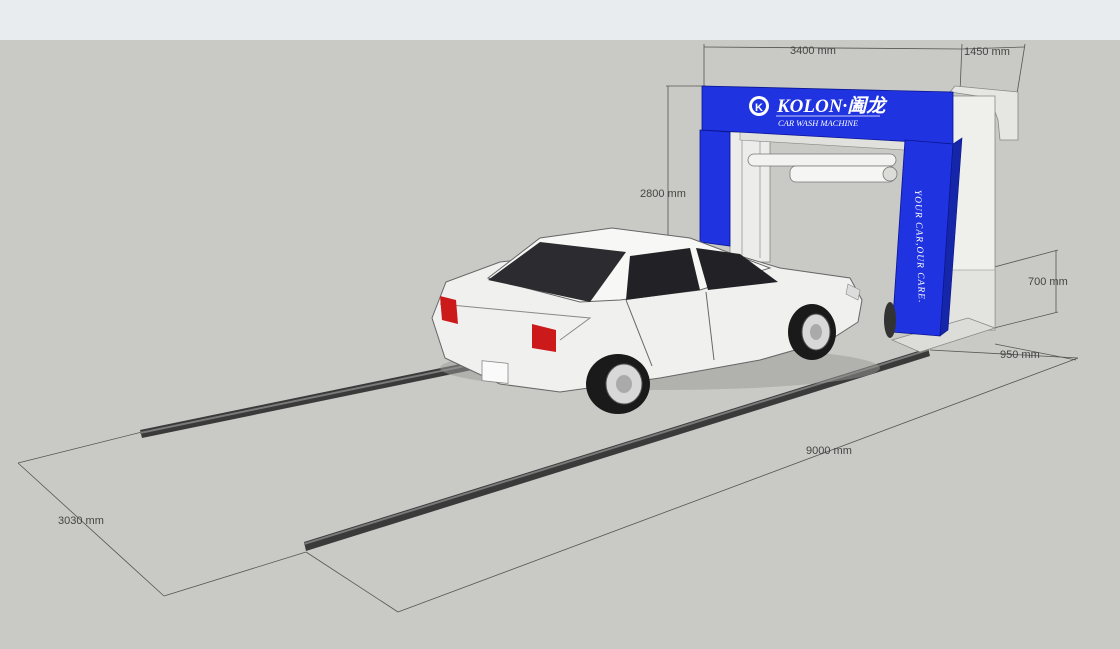 Image resolution: width=1120 pixels, height=649 pixels. Describe the element at coordinates (813, 51) in the screenshot. I see `dim-width-top: 3400 mm` at that location.